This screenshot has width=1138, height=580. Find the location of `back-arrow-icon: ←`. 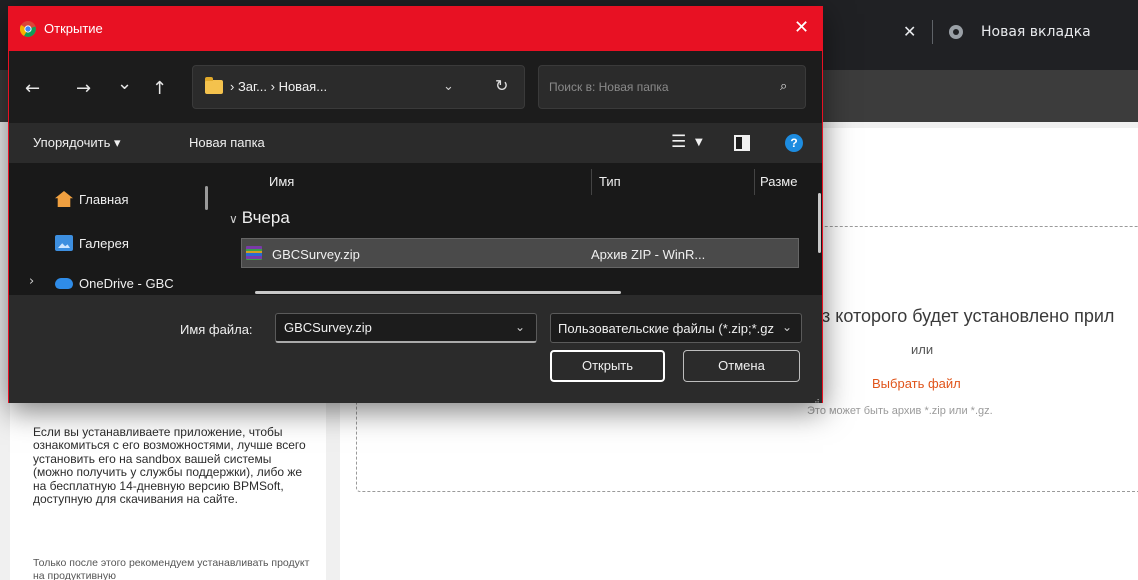

back-arrow-icon: ← is located at coordinates (32, 88).